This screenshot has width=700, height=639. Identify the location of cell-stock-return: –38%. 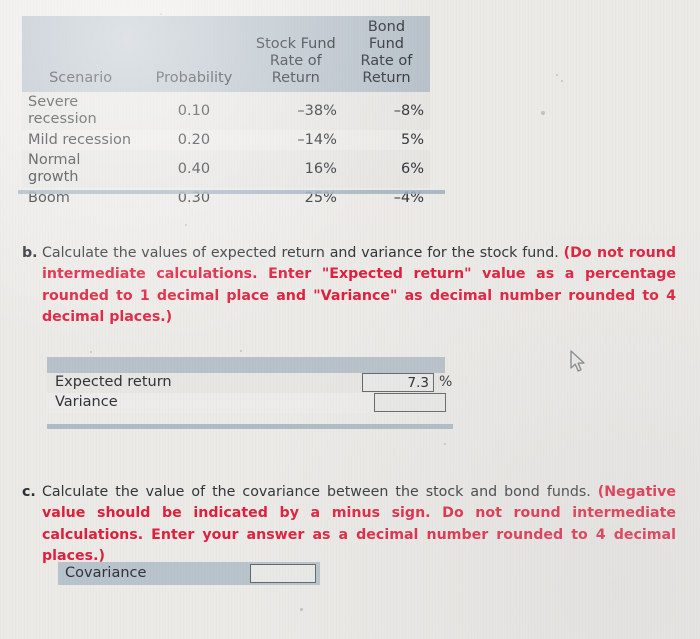
(295, 111).